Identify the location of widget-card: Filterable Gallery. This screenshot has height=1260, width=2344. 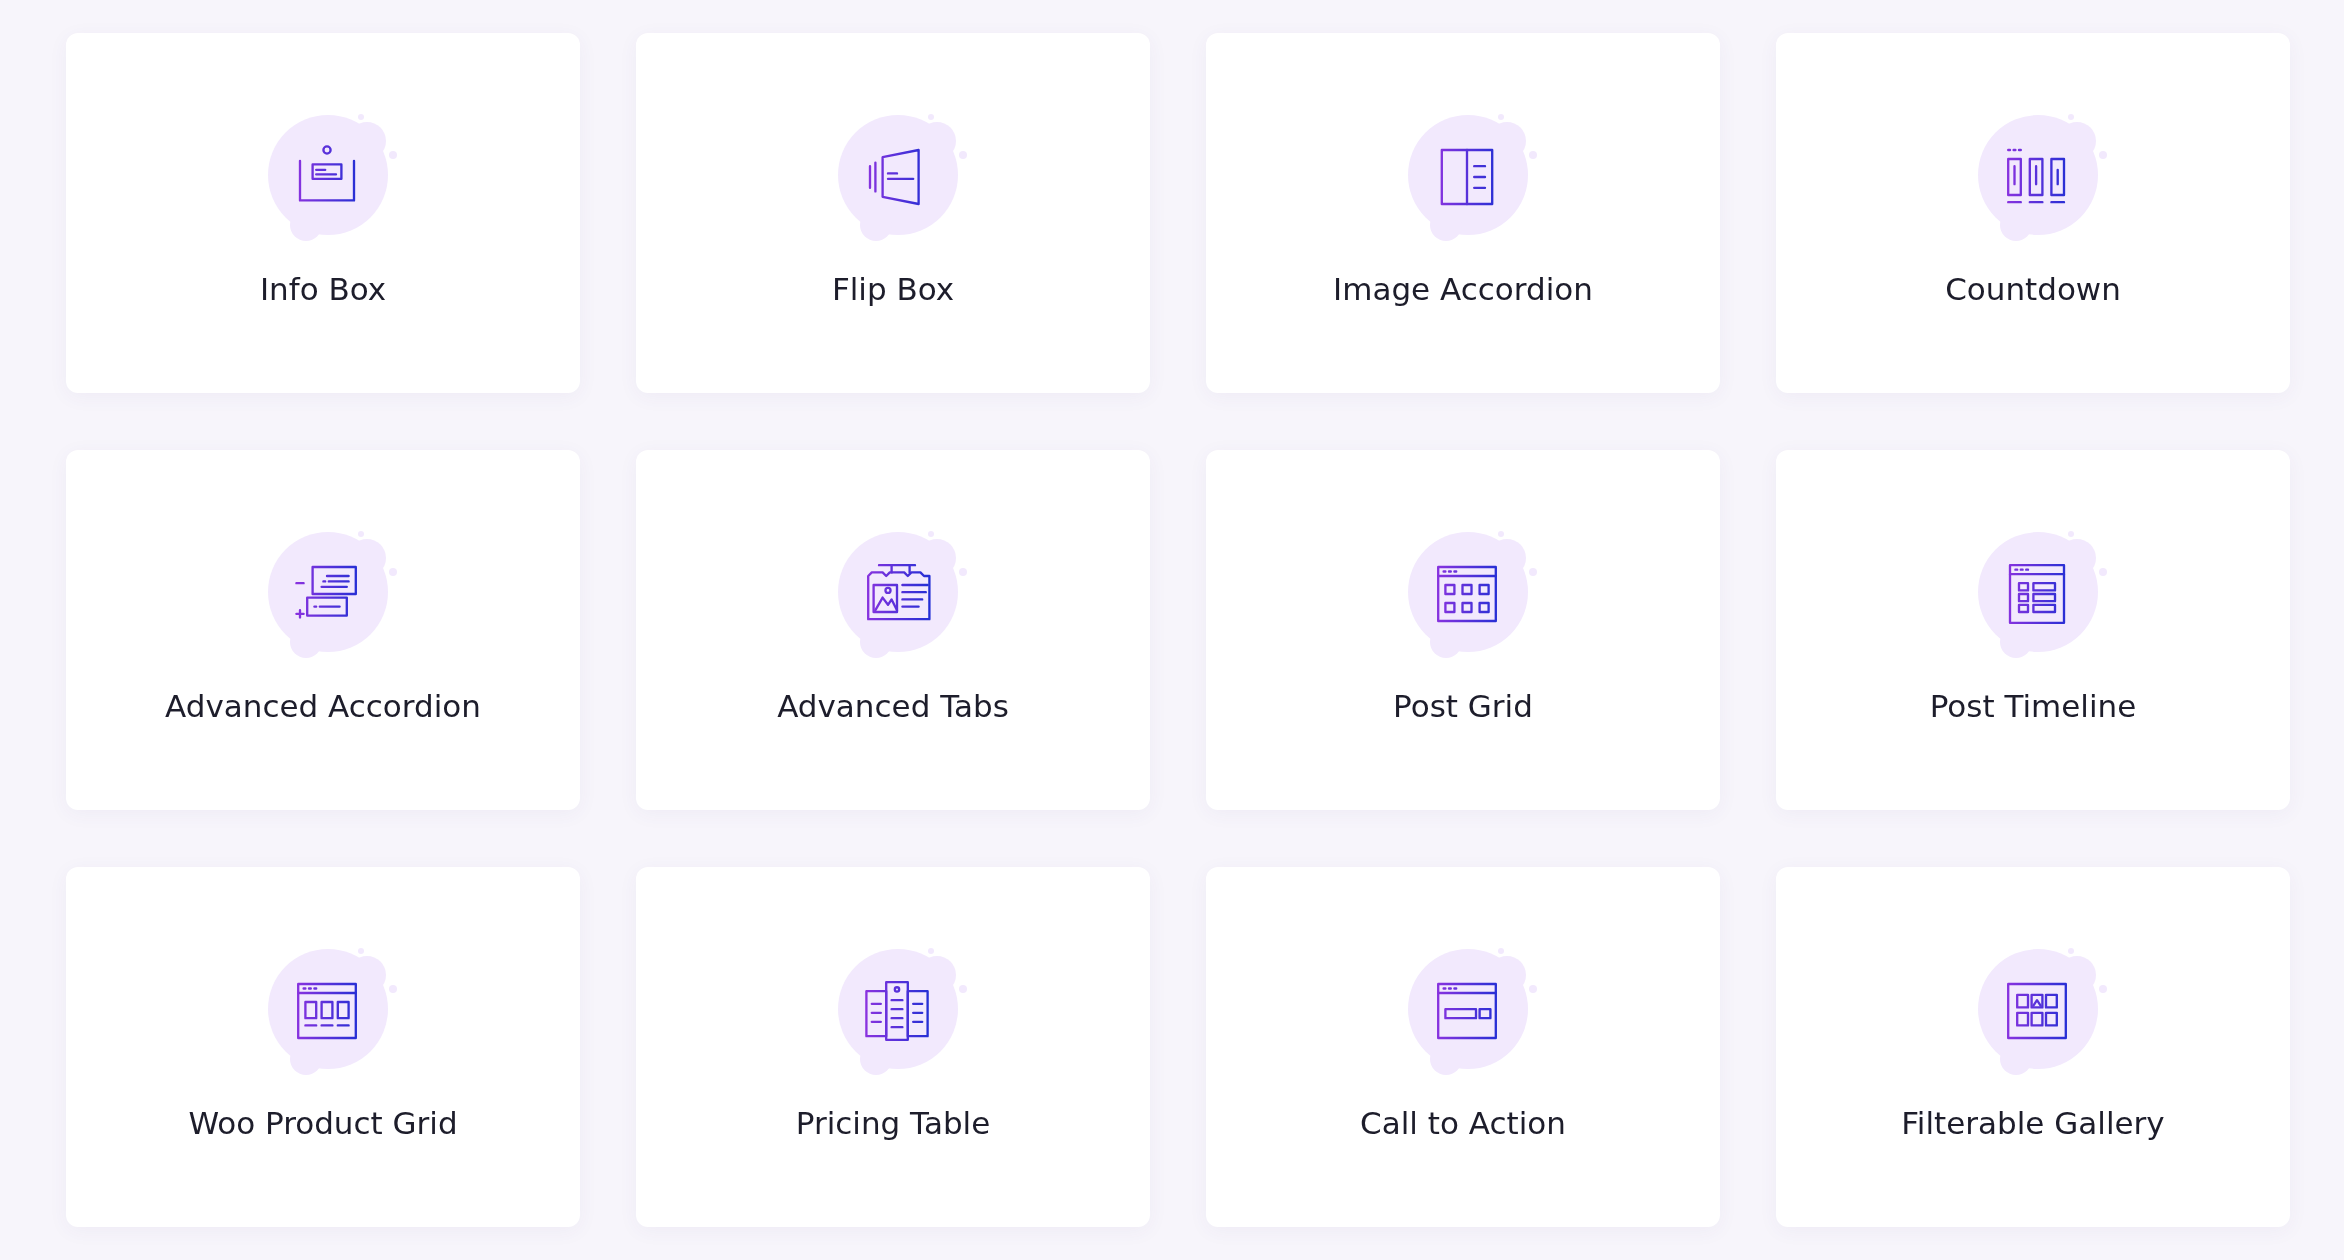
(2033, 1047).